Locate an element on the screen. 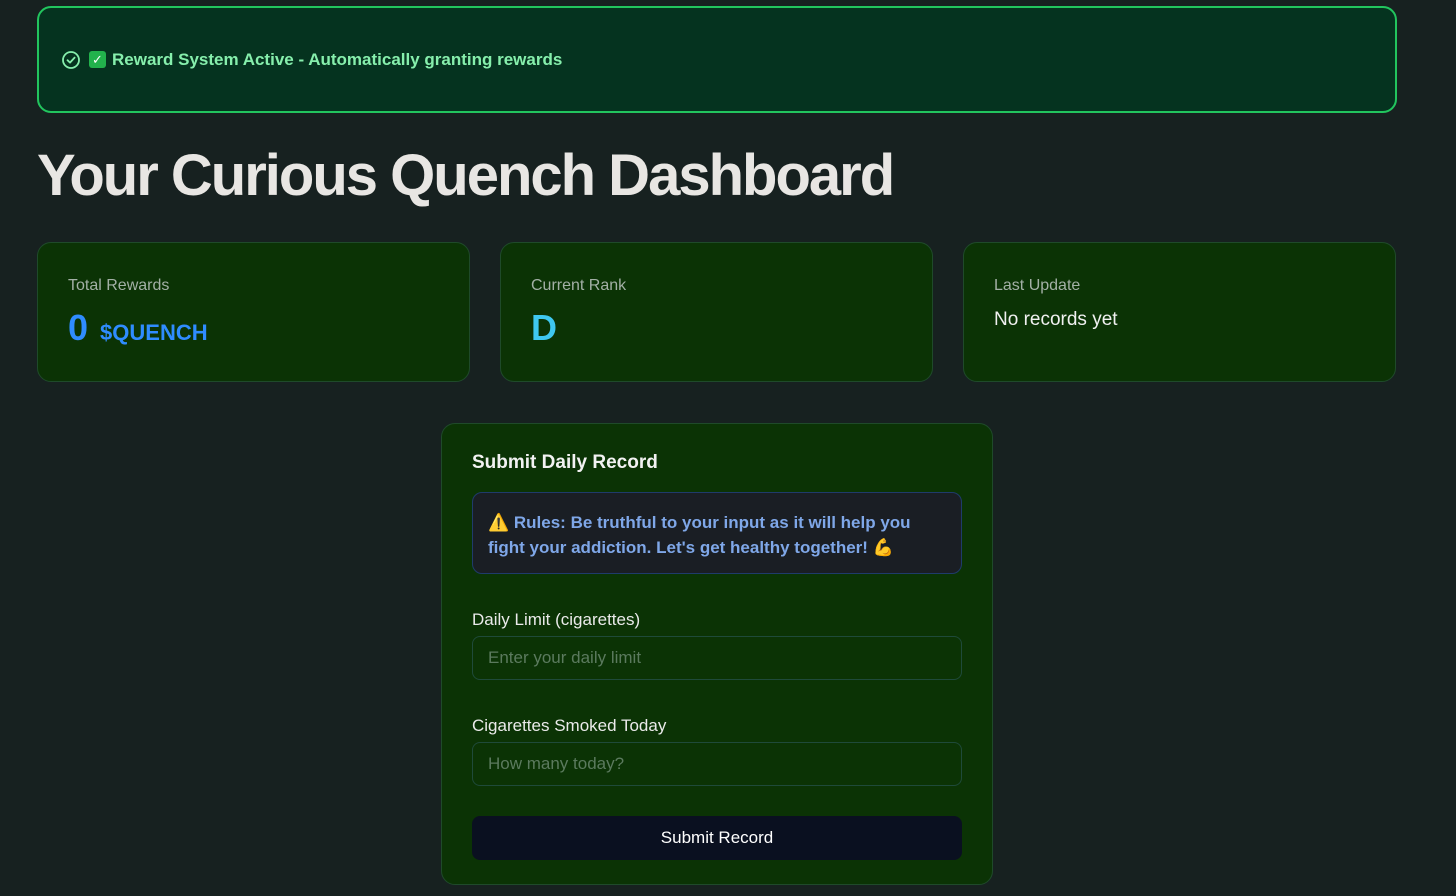 The image size is (1456, 896). smoked-today-label: Cigarettes Smoked Today is located at coordinates (569, 725).